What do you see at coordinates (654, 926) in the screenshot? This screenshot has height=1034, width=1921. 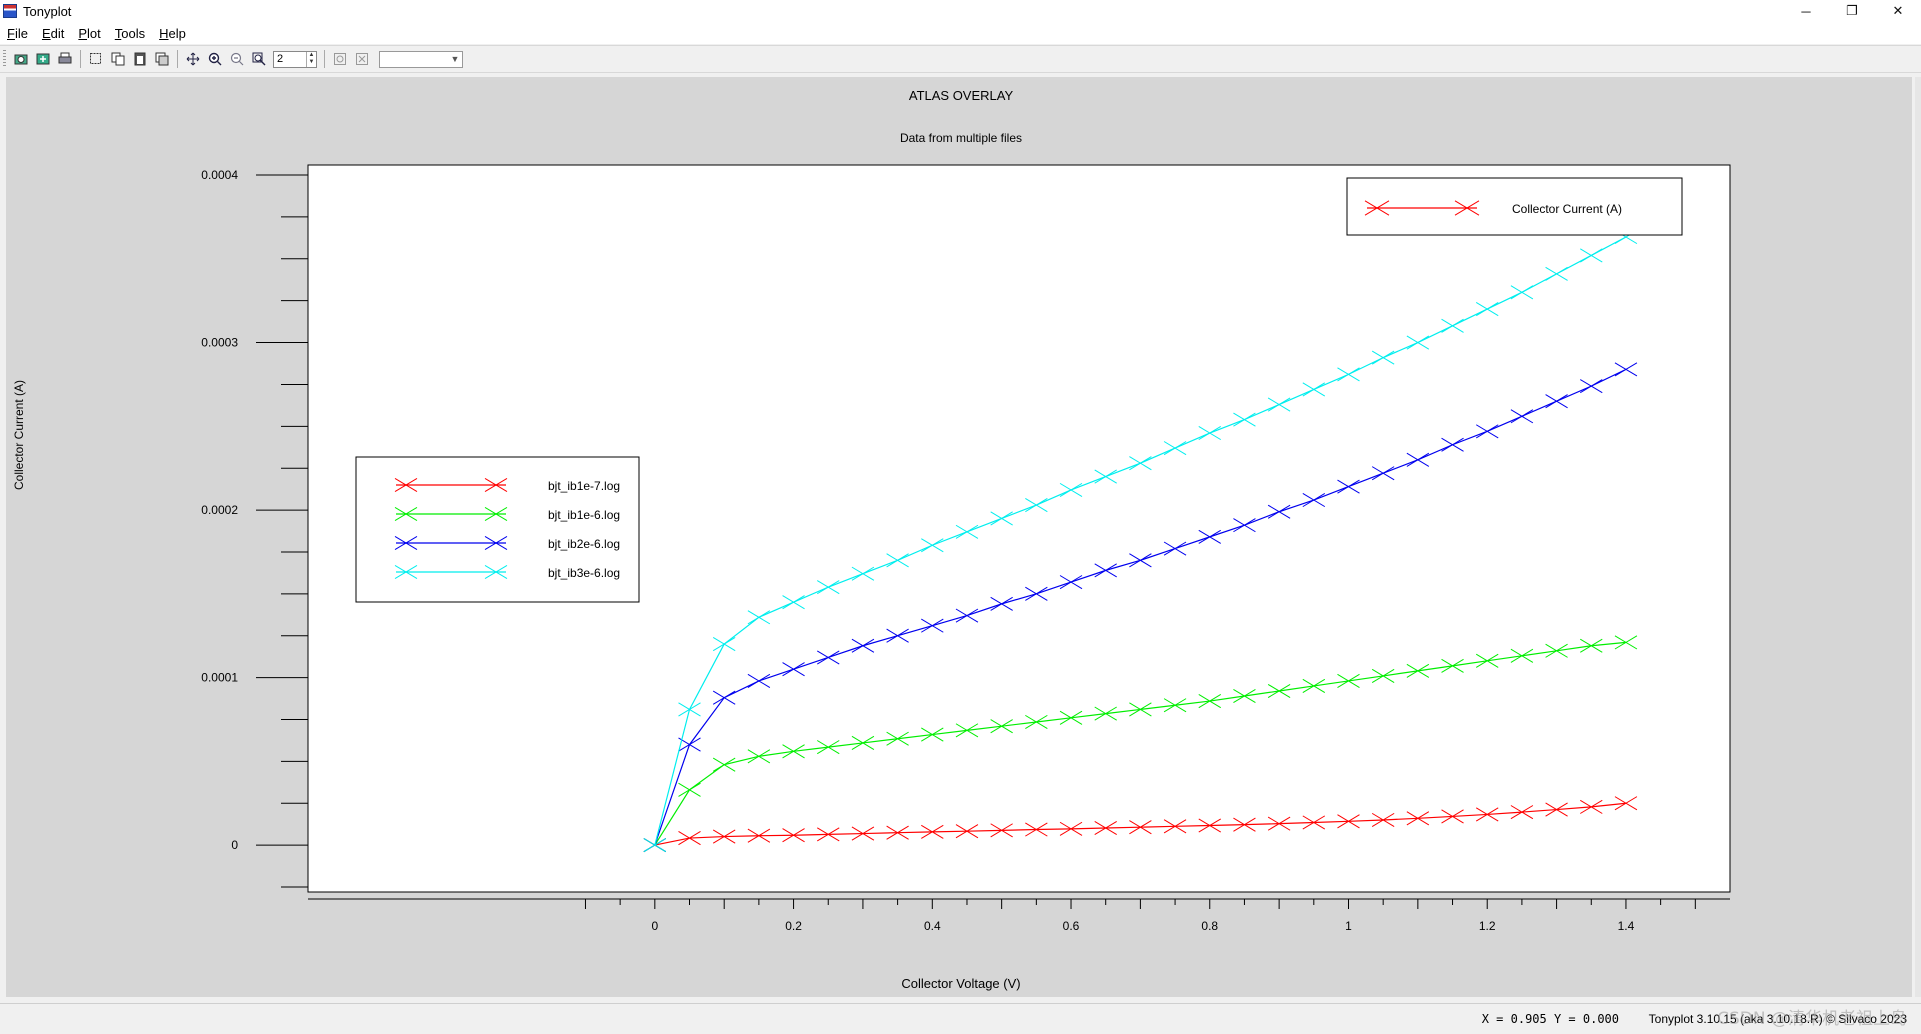 I see `x-tick-label: 0` at bounding box center [654, 926].